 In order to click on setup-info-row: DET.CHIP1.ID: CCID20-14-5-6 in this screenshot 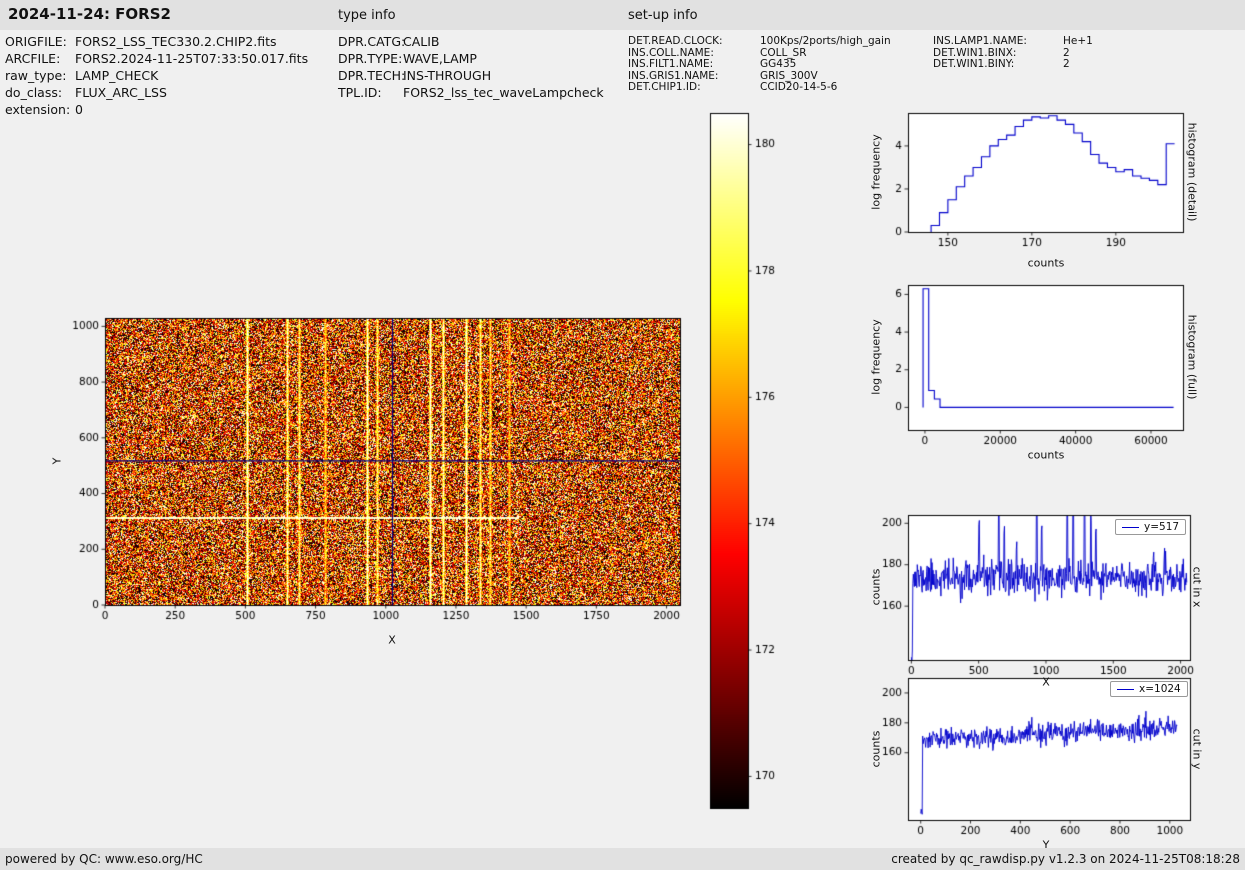, I will do `click(759, 88)`.